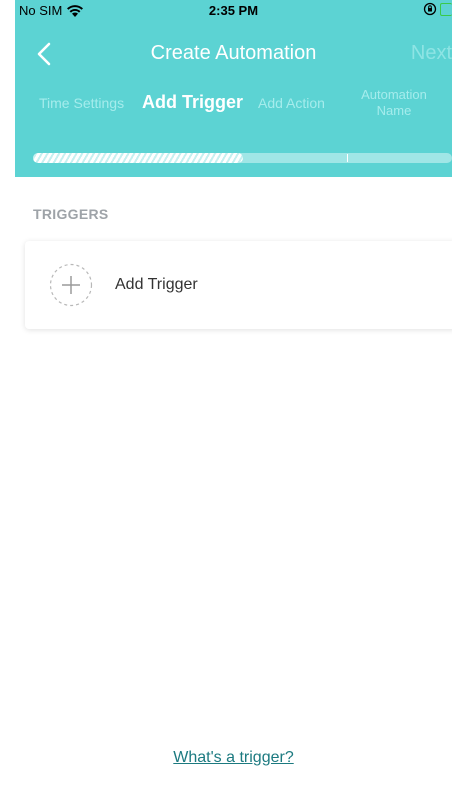 The height and width of the screenshot is (805, 452). What do you see at coordinates (394, 103) in the screenshot?
I see `step-automation-name: Automation Name` at bounding box center [394, 103].